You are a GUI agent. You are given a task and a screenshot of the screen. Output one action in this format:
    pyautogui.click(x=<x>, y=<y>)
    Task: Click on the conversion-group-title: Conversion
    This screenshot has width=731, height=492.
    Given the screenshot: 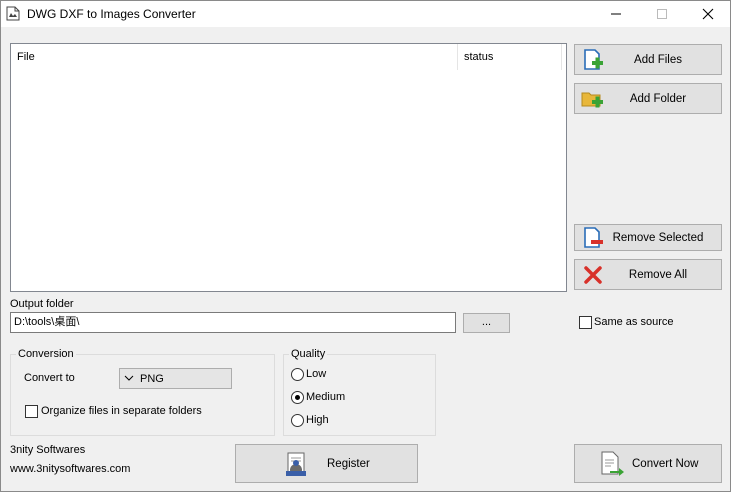 What is the action you would take?
    pyautogui.click(x=46, y=354)
    